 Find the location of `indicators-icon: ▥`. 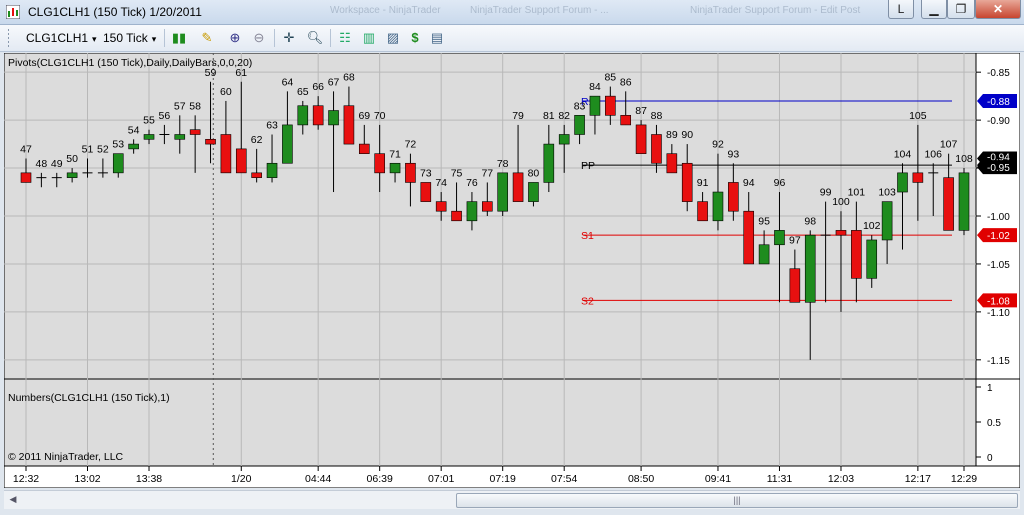

indicators-icon: ▥ is located at coordinates (369, 38).